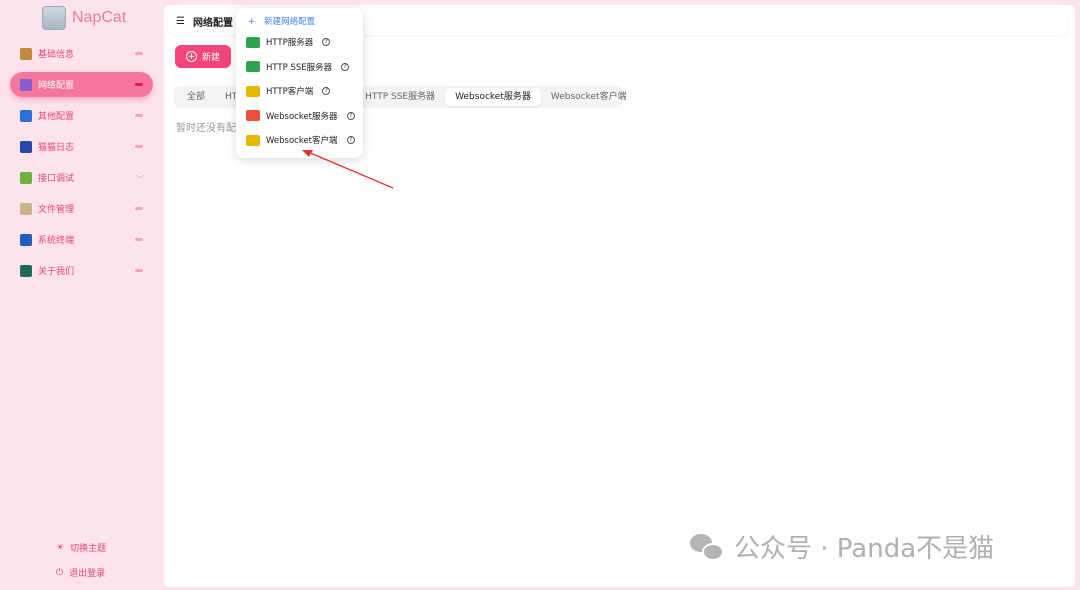 This screenshot has width=1080, height=590. Describe the element at coordinates (708, 547) in the screenshot. I see `wechat-icon` at that location.